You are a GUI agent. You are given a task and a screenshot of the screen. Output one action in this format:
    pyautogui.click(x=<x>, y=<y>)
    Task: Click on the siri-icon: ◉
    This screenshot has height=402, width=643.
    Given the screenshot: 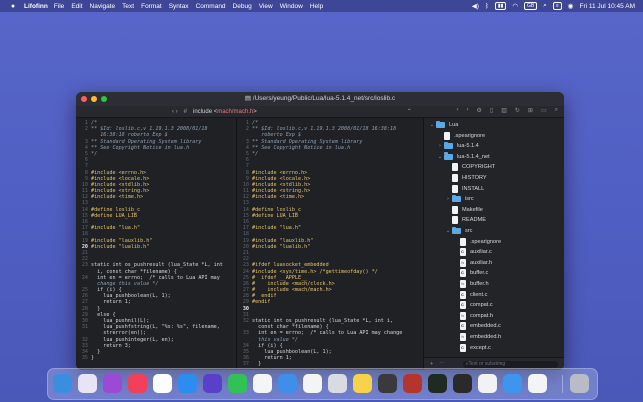 What is the action you would take?
    pyautogui.click(x=571, y=6)
    